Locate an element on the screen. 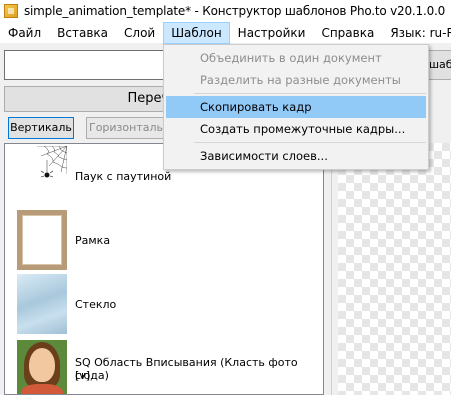  menu-layer: Слой is located at coordinates (139, 33).